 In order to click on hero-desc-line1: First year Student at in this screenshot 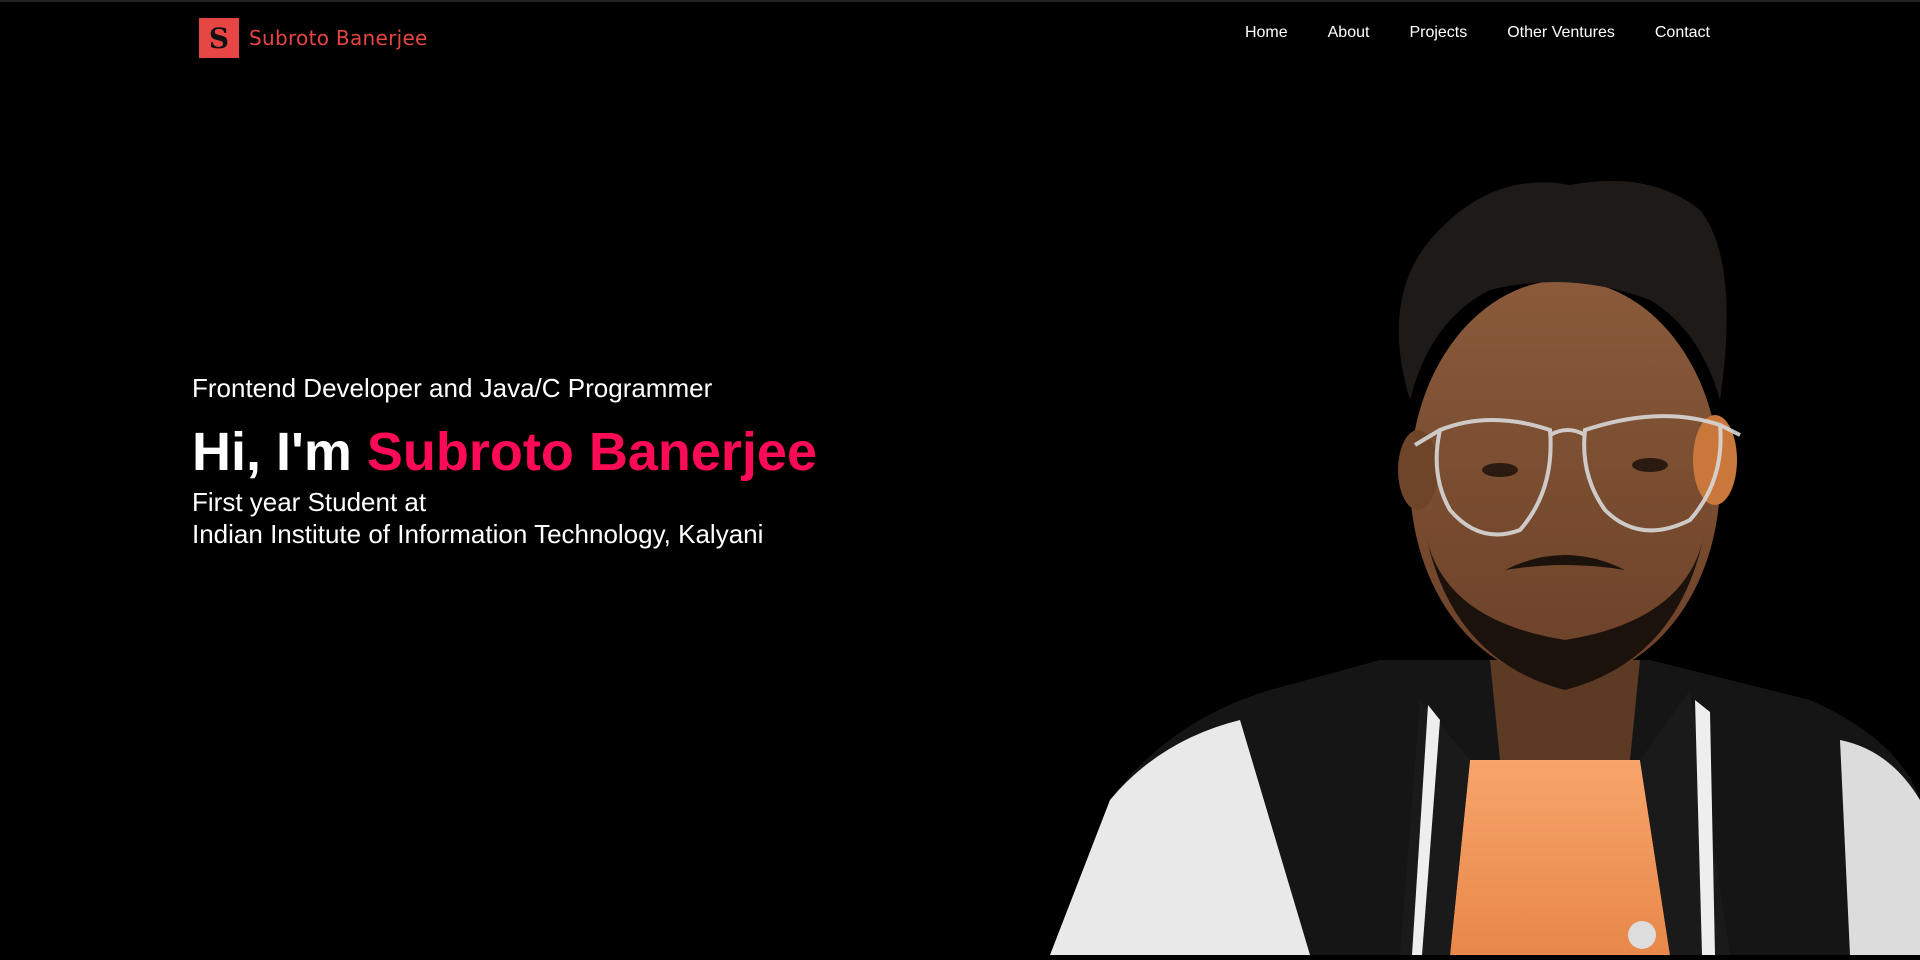, I will do `click(309, 502)`.